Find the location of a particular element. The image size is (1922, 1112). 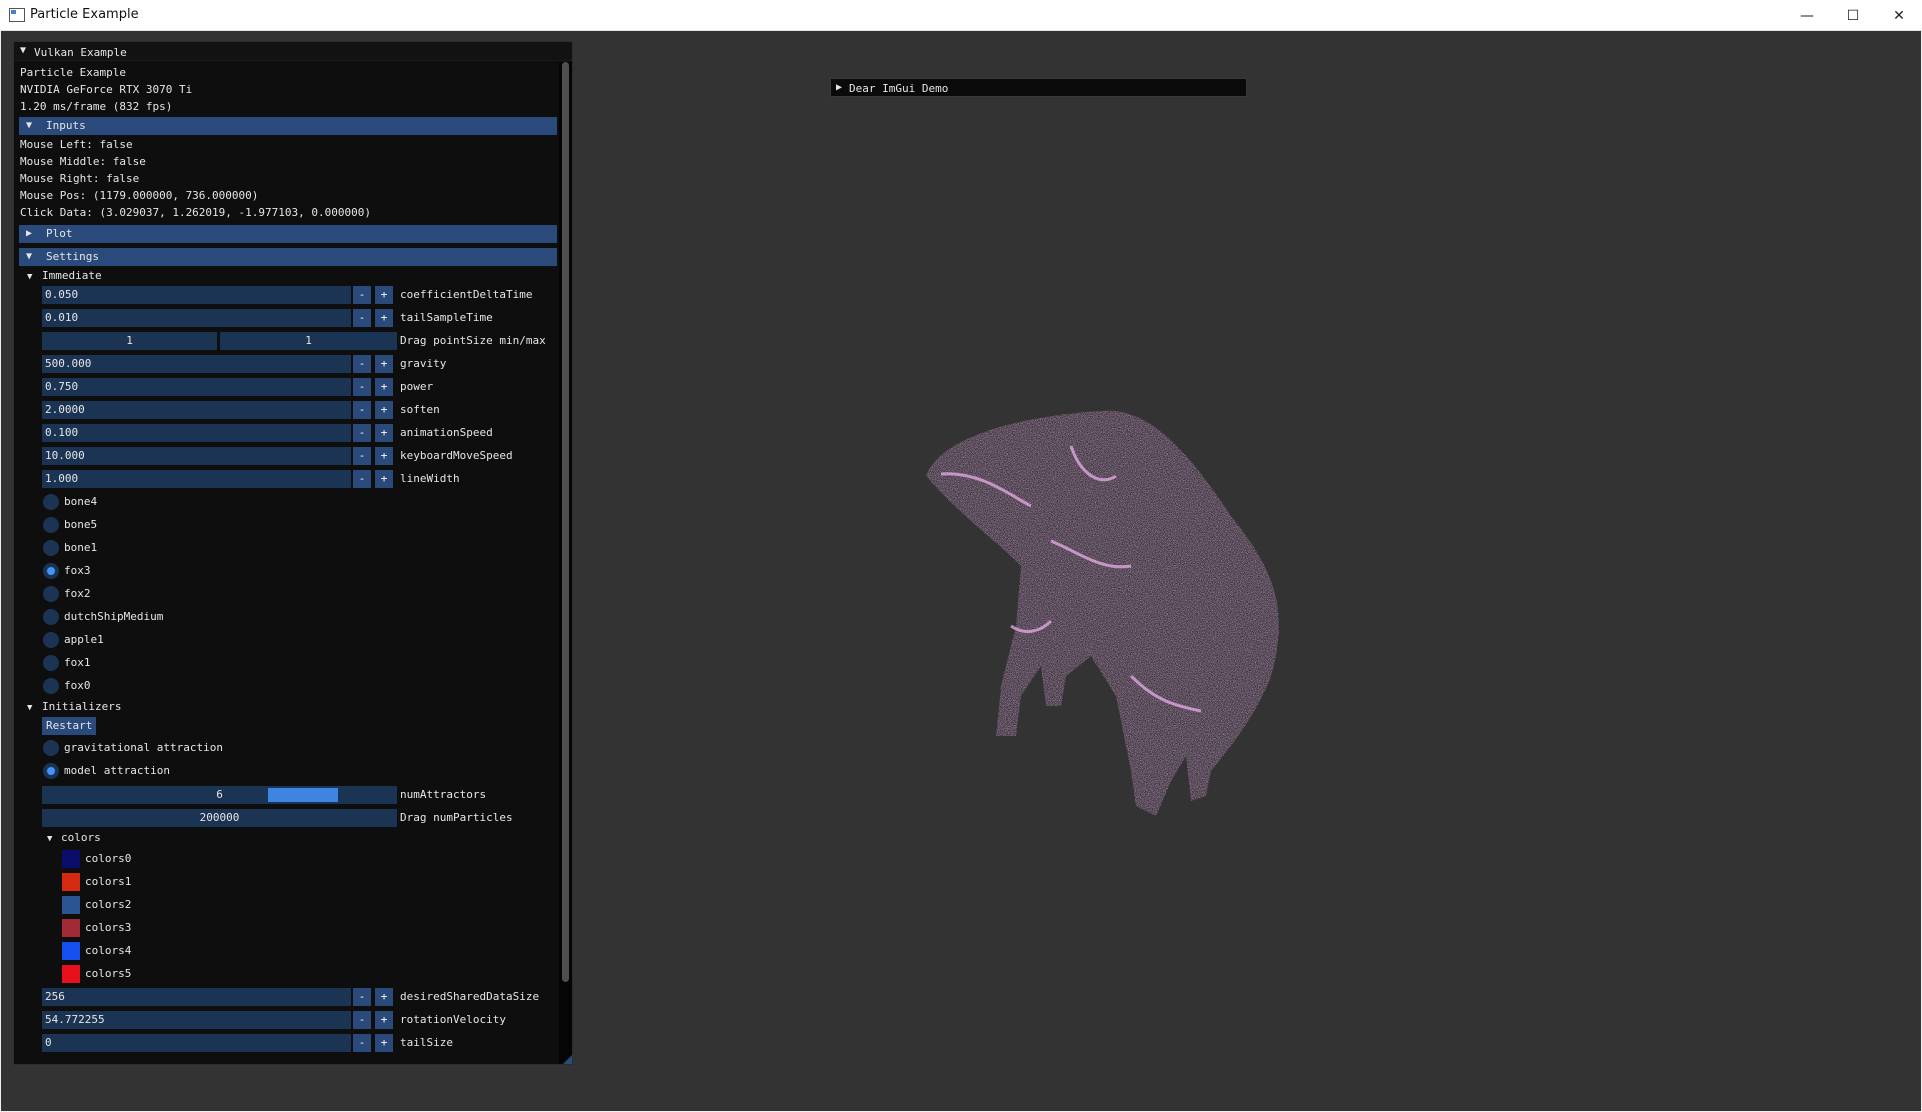

gravity-input: 500.000 is located at coordinates (196, 364).